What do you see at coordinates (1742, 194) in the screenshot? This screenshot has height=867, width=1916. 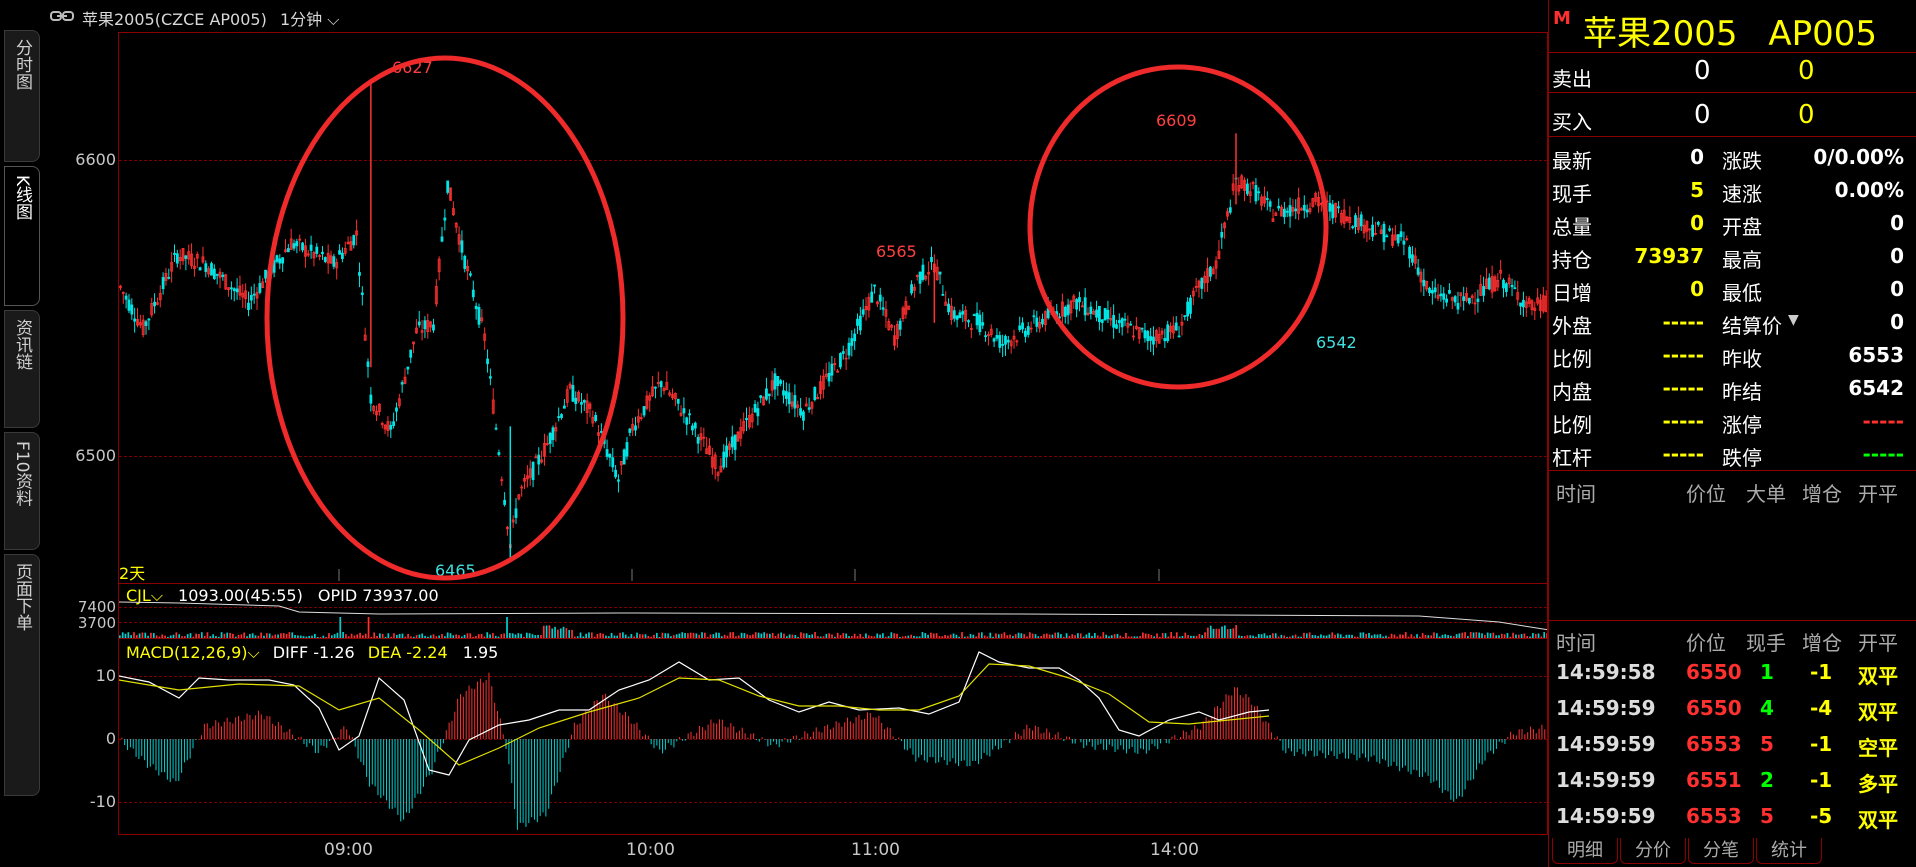 I see `quote-label: 速涨` at bounding box center [1742, 194].